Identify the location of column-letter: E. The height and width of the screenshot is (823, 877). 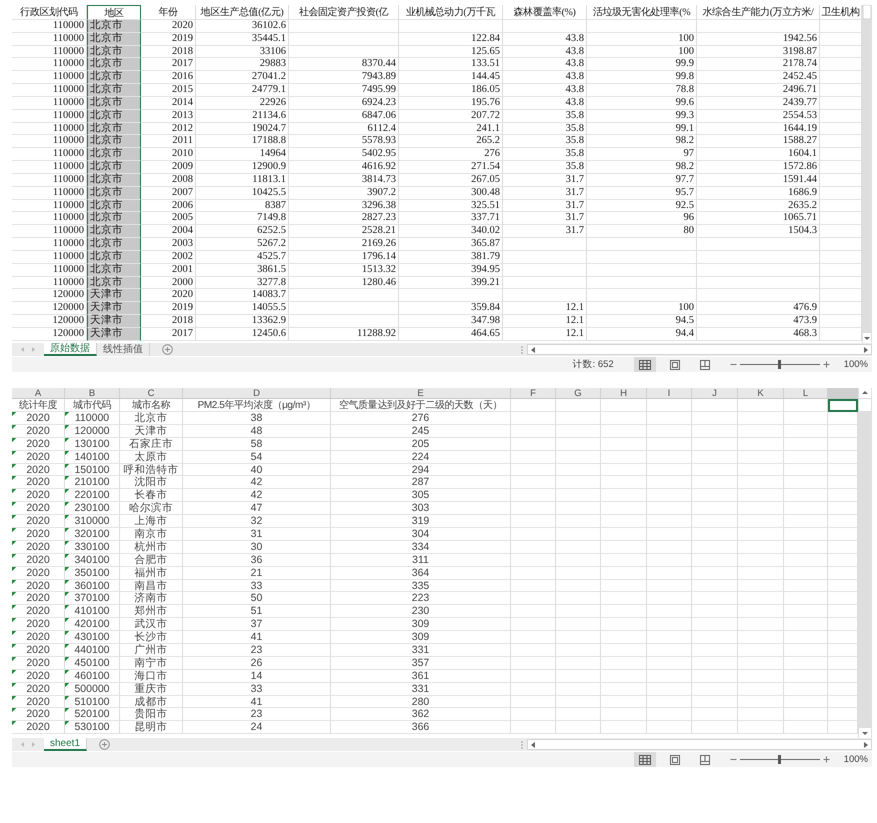
(421, 393).